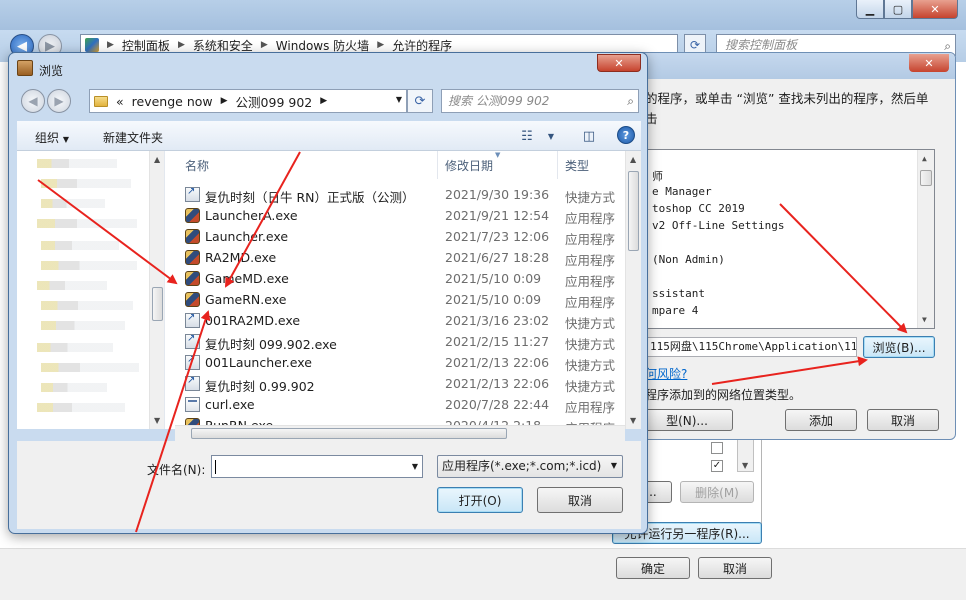 The image size is (966, 600). Describe the element at coordinates (405, 236) in the screenshot. I see `file-row: Launcher.exe 2021/7/23 12:06 应用程序` at that location.